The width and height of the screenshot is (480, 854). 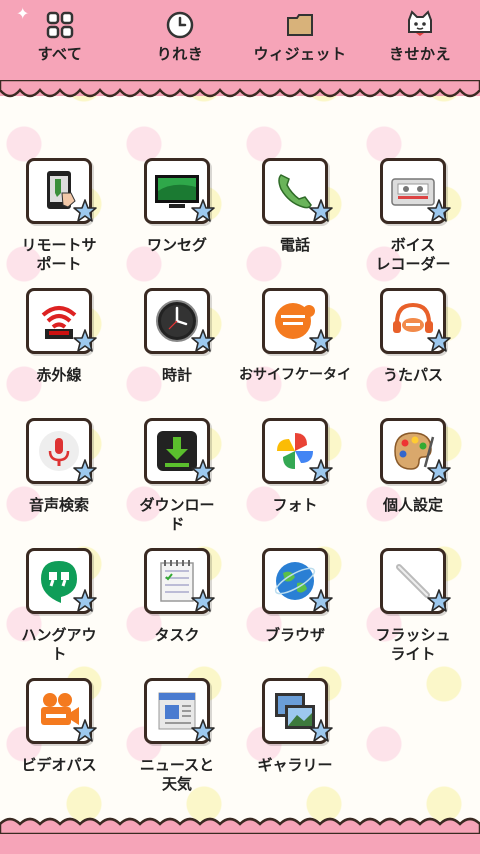 What do you see at coordinates (413, 221) in the screenshot?
I see `app-voice-recorder: ボイス レコーダー` at bounding box center [413, 221].